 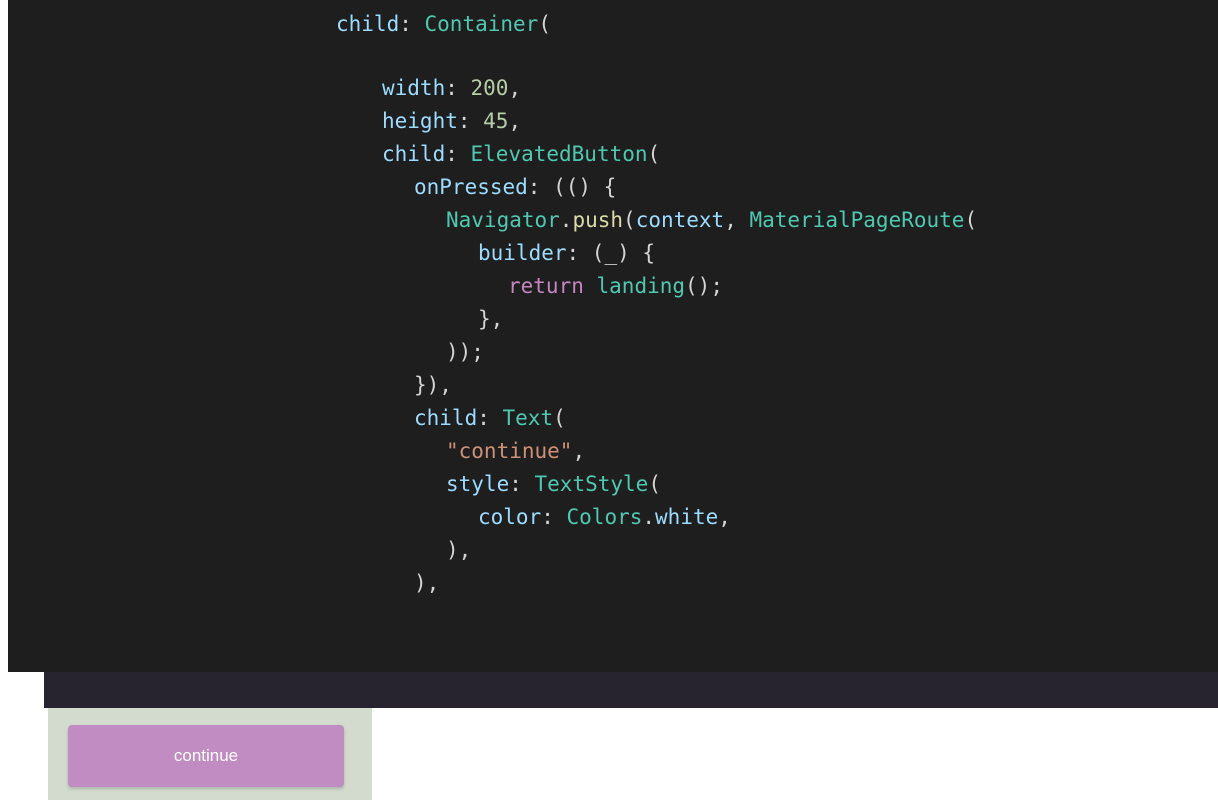 What do you see at coordinates (857, 220) in the screenshot?
I see `code-token-class: MaterialPageRoute` at bounding box center [857, 220].